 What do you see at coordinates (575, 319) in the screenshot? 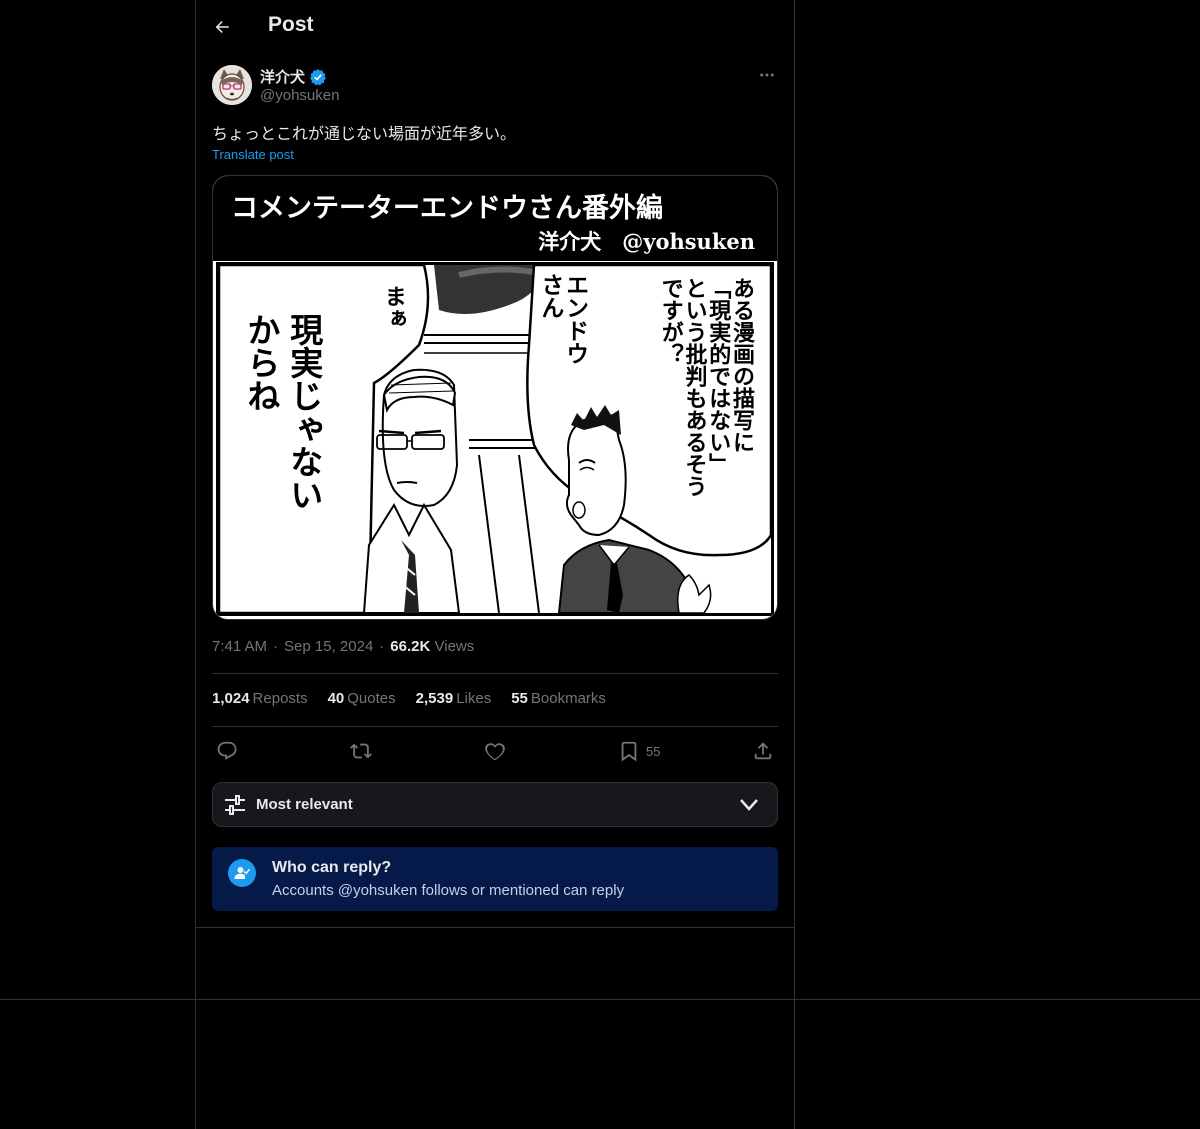
I see `dialogue-line: エンドウ` at bounding box center [575, 319].